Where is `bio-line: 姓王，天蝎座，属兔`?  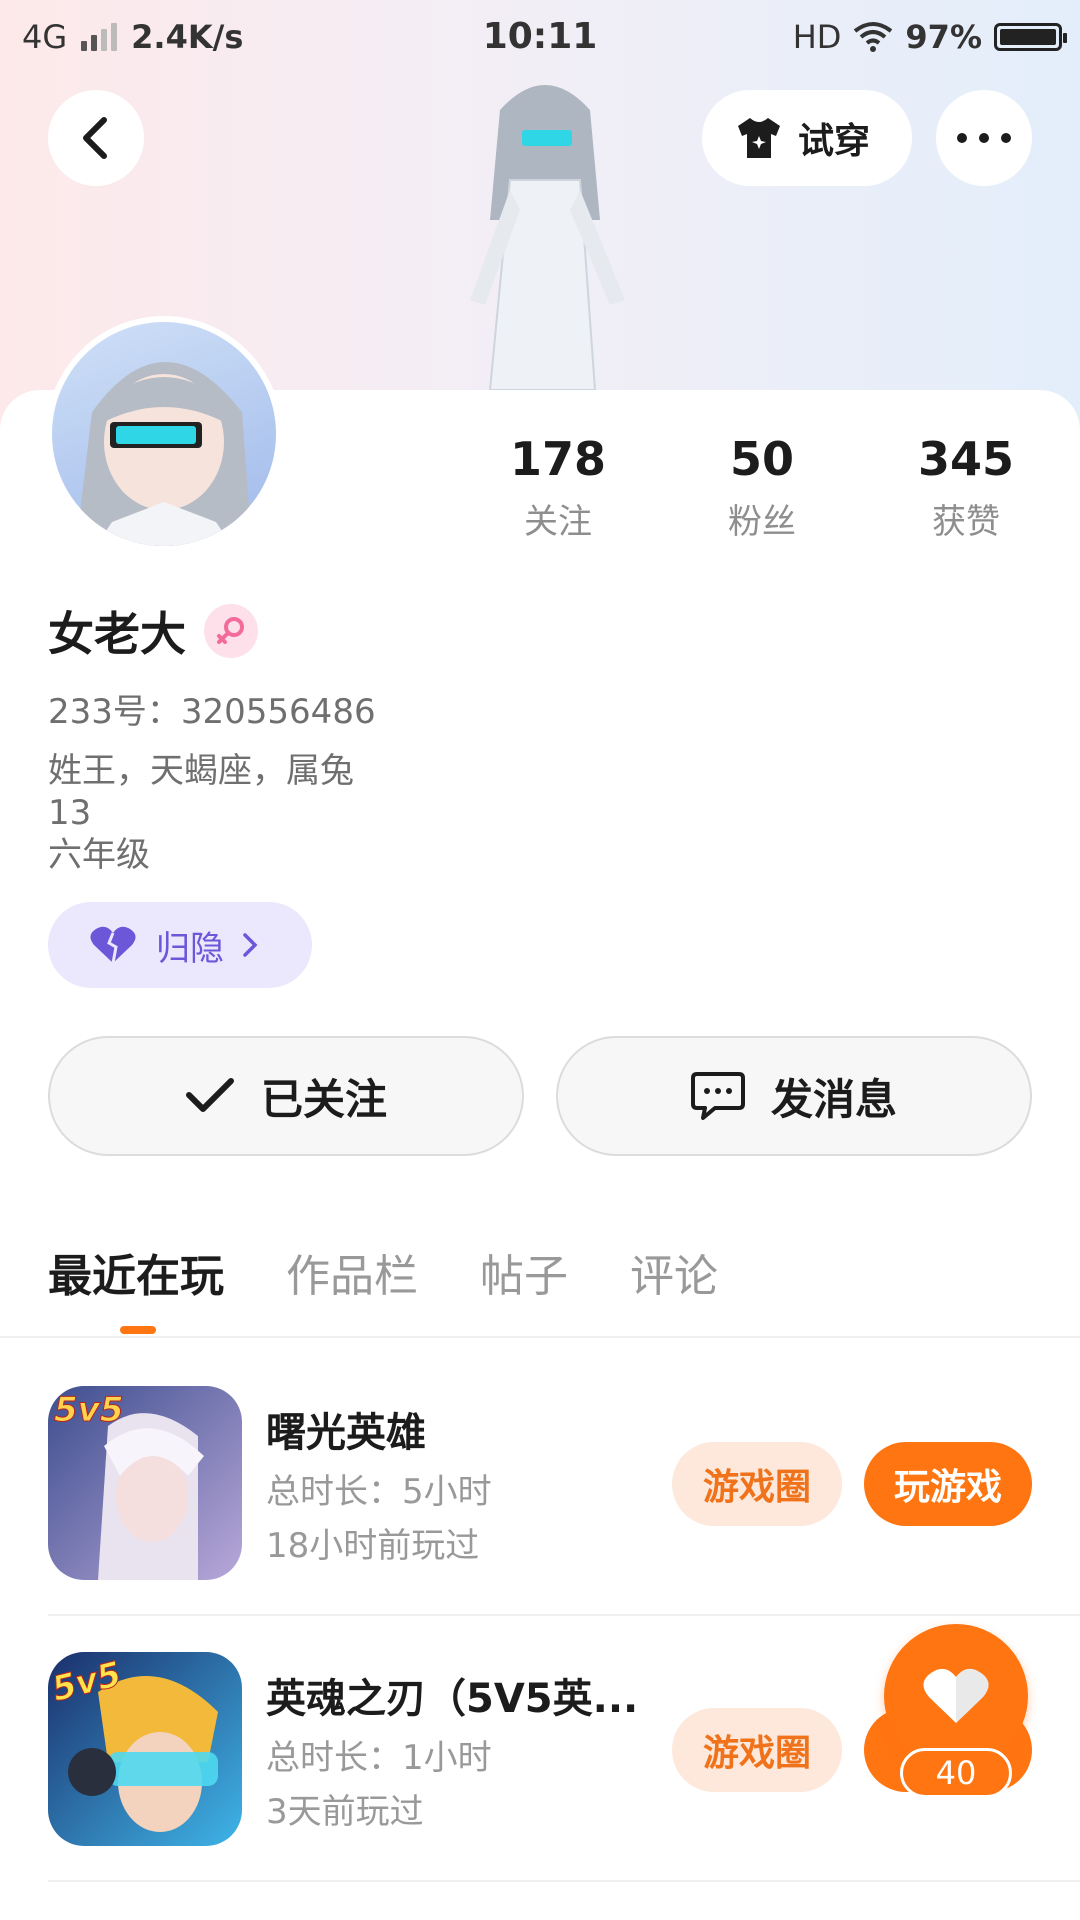
bio-line: 姓王，天蝎座，属兔 is located at coordinates (201, 771).